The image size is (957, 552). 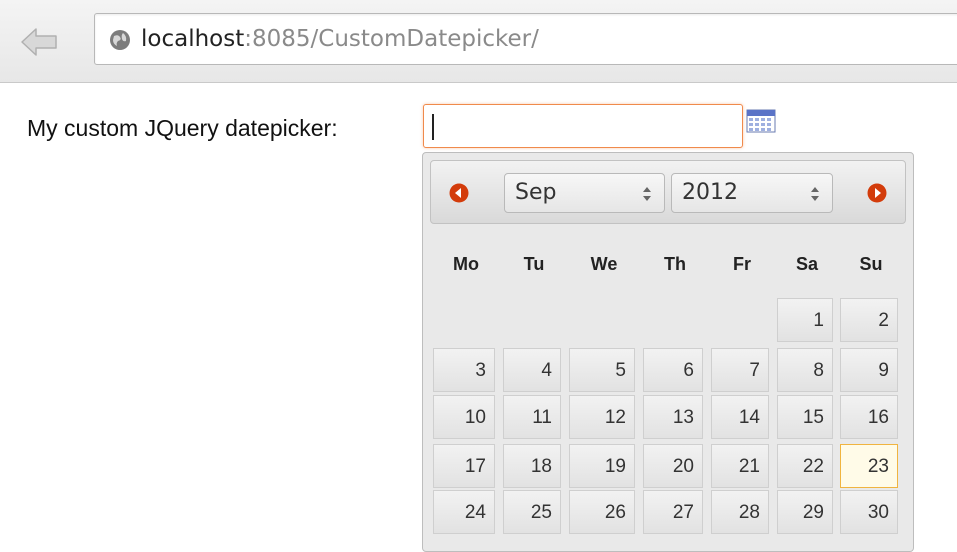 I want to click on calendar-day: 29, so click(x=805, y=512).